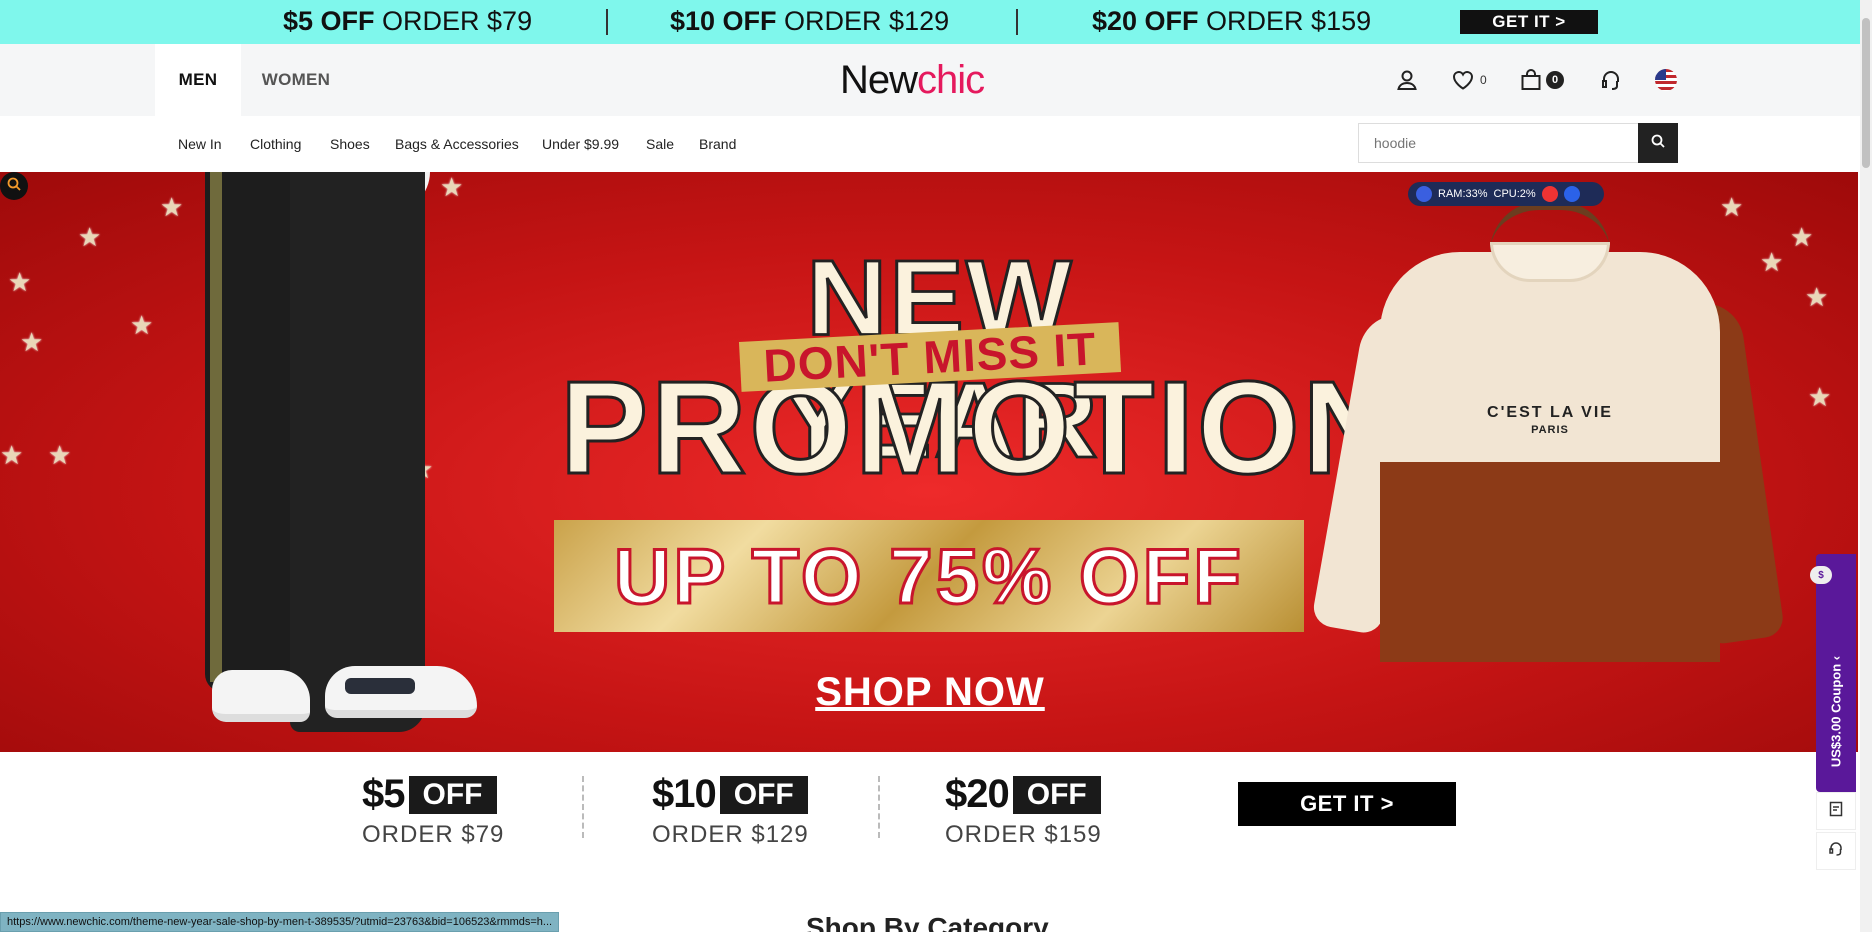  What do you see at coordinates (717, 144) in the screenshot?
I see `nav-brand: Brand` at bounding box center [717, 144].